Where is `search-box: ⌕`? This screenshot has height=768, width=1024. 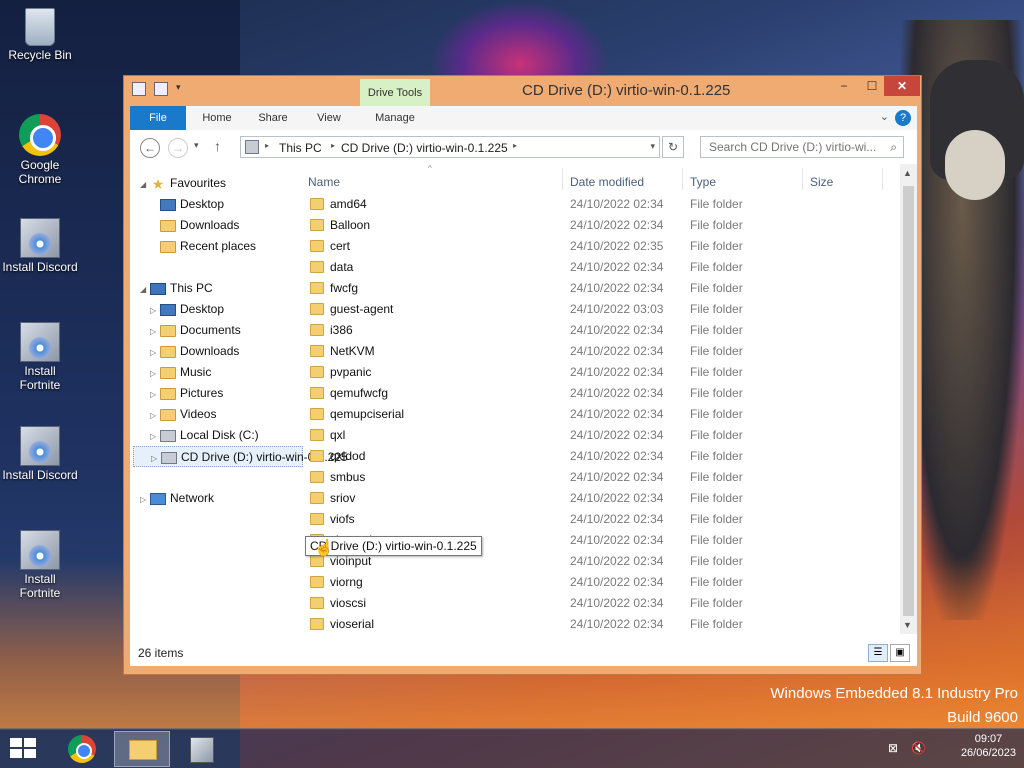 search-box: ⌕ is located at coordinates (802, 147).